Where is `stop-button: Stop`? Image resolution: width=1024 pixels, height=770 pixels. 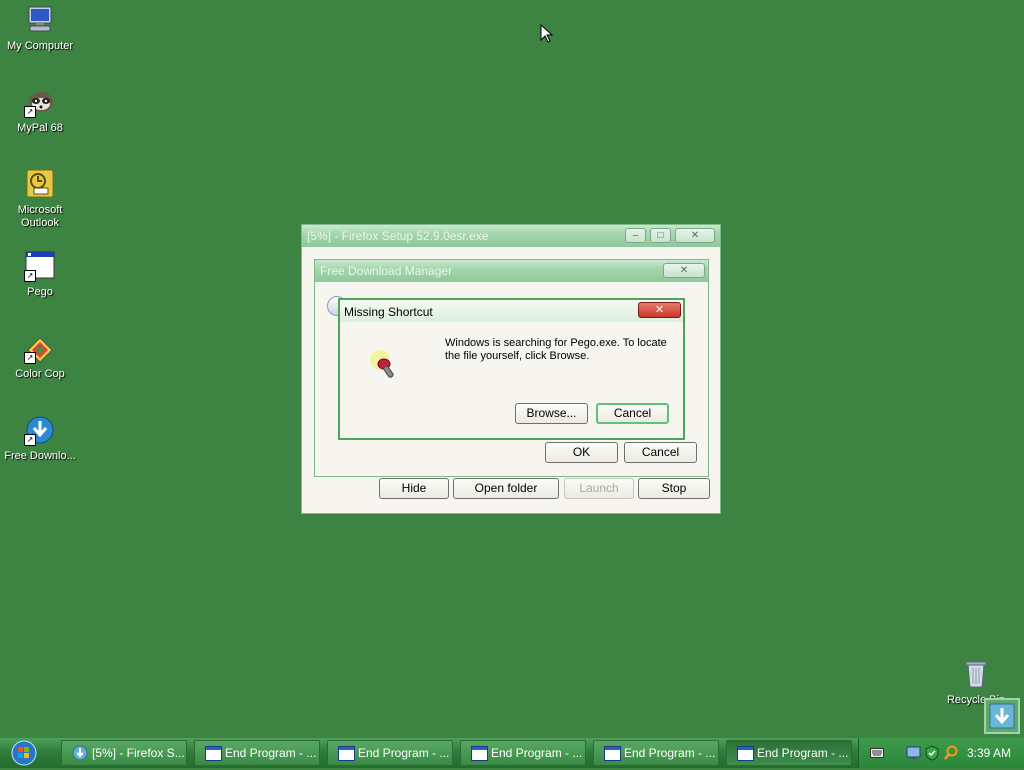 stop-button: Stop is located at coordinates (674, 488).